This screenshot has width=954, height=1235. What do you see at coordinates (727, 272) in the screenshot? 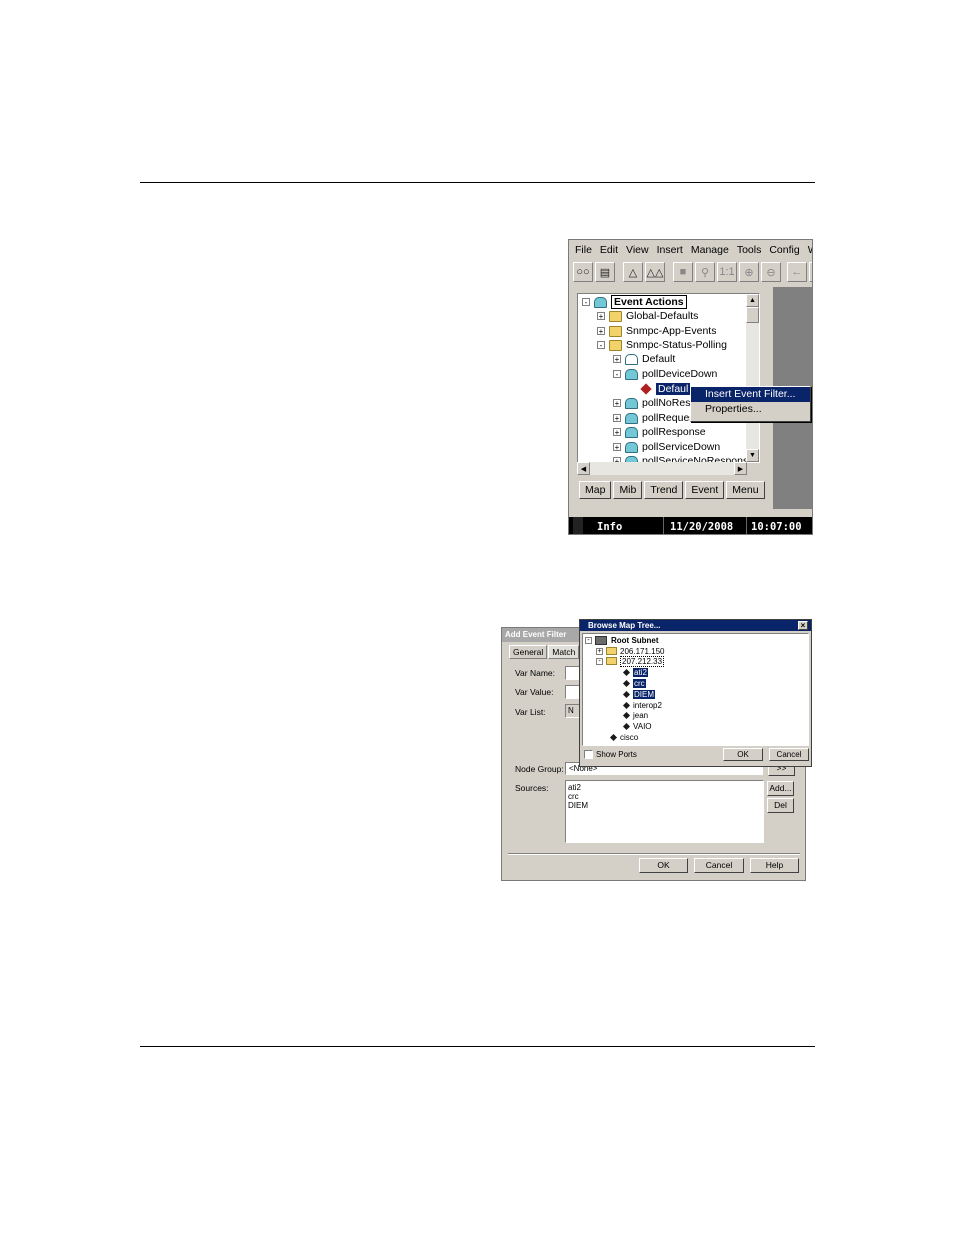
I see `one-to-one-icon: 1:1` at bounding box center [727, 272].